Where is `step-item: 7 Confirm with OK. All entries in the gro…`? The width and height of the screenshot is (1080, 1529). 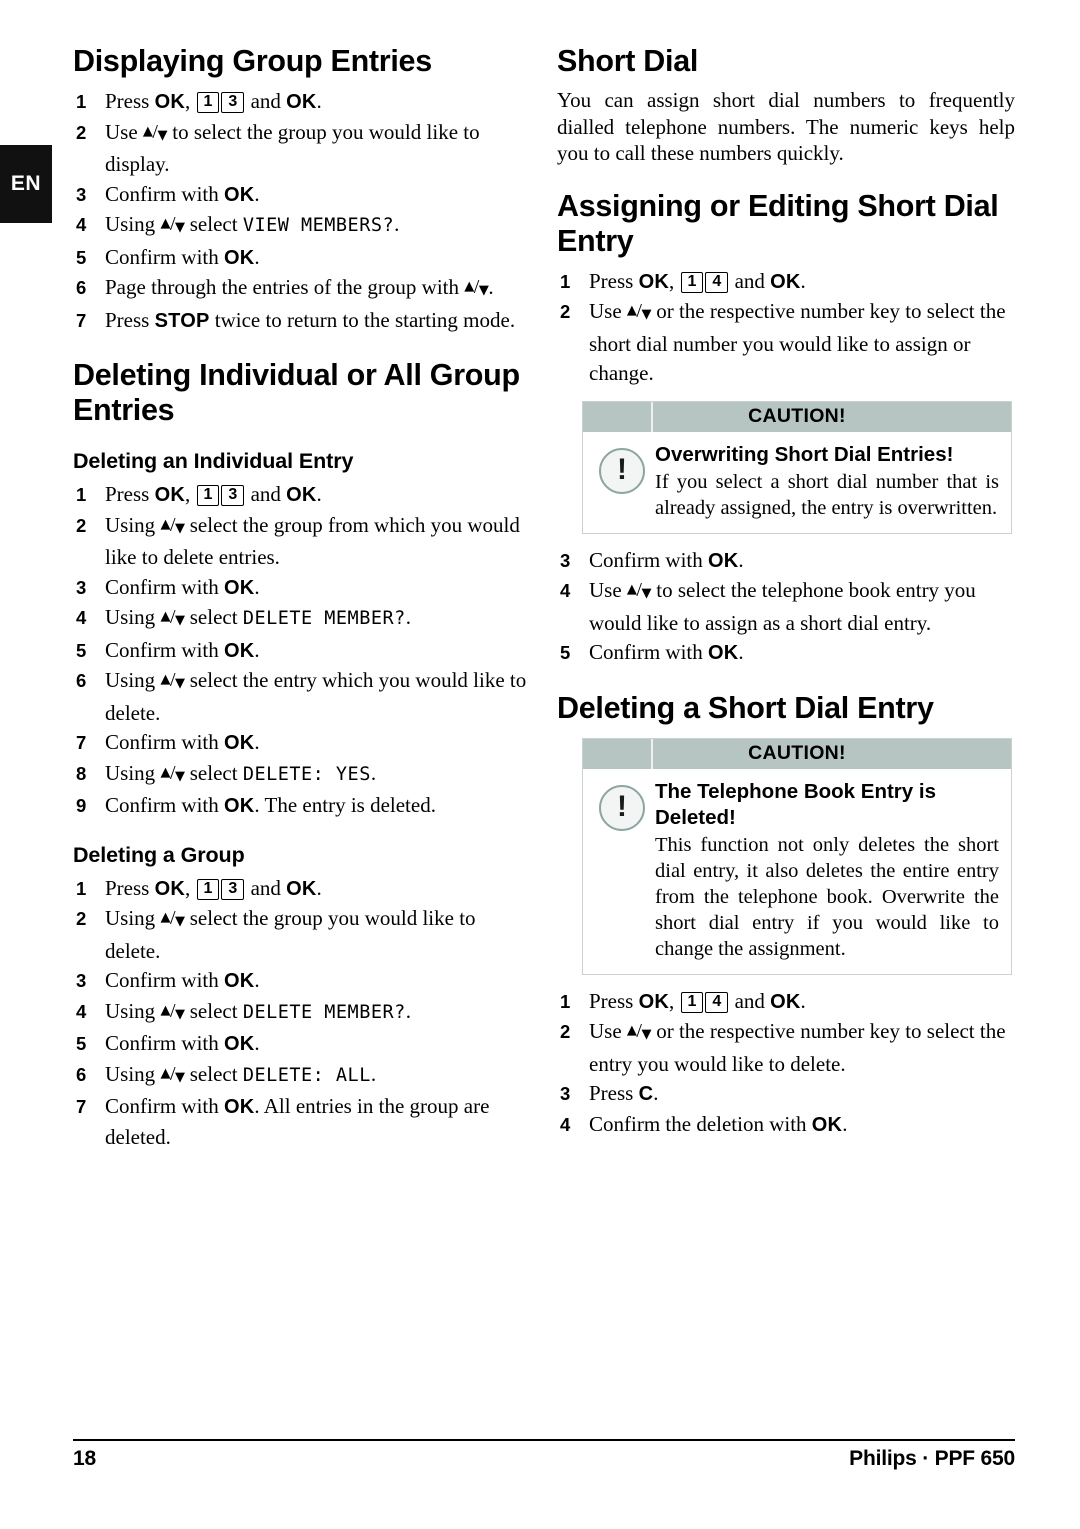 step-item: 7 Confirm with OK. All entries in the gro… is located at coordinates (304, 1122).